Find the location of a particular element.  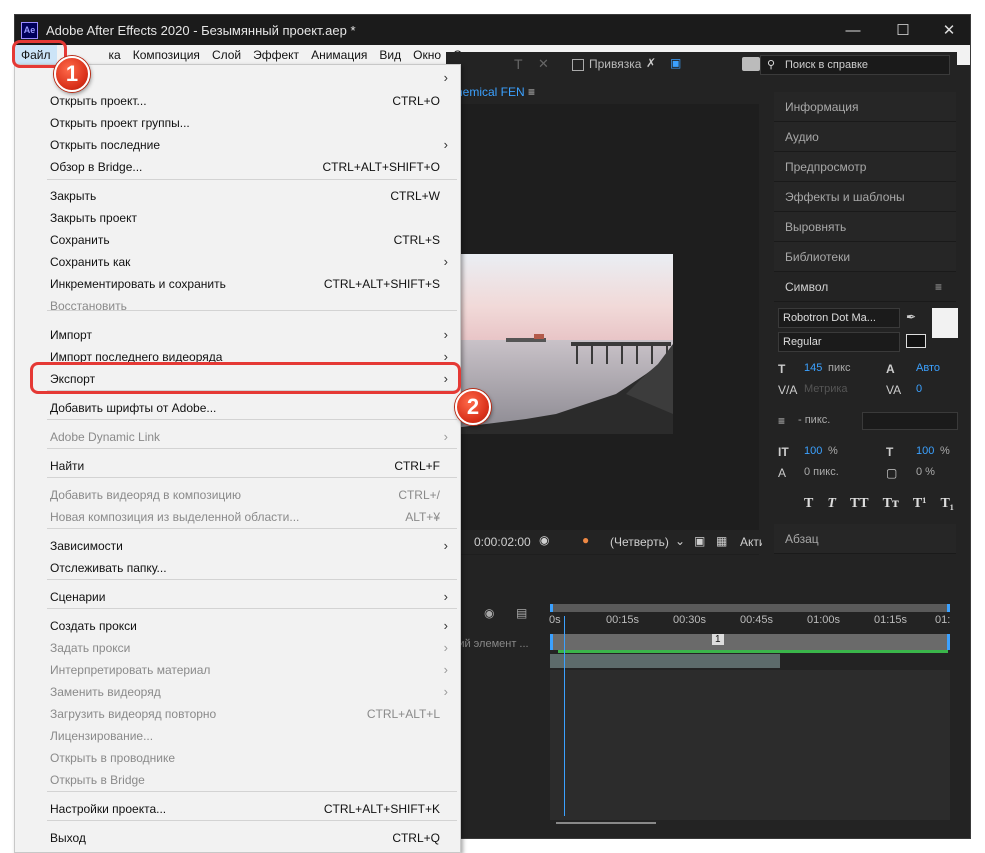

menu-animation: Анимация is located at coordinates (339, 55).